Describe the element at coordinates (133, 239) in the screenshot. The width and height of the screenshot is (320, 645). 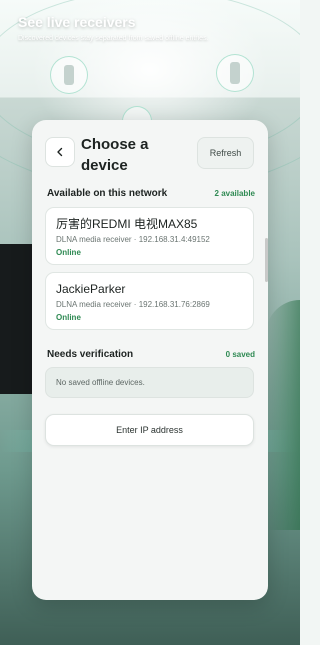
I see `device-meta: DLNA media receiver · 192.168.31.4:49152` at that location.